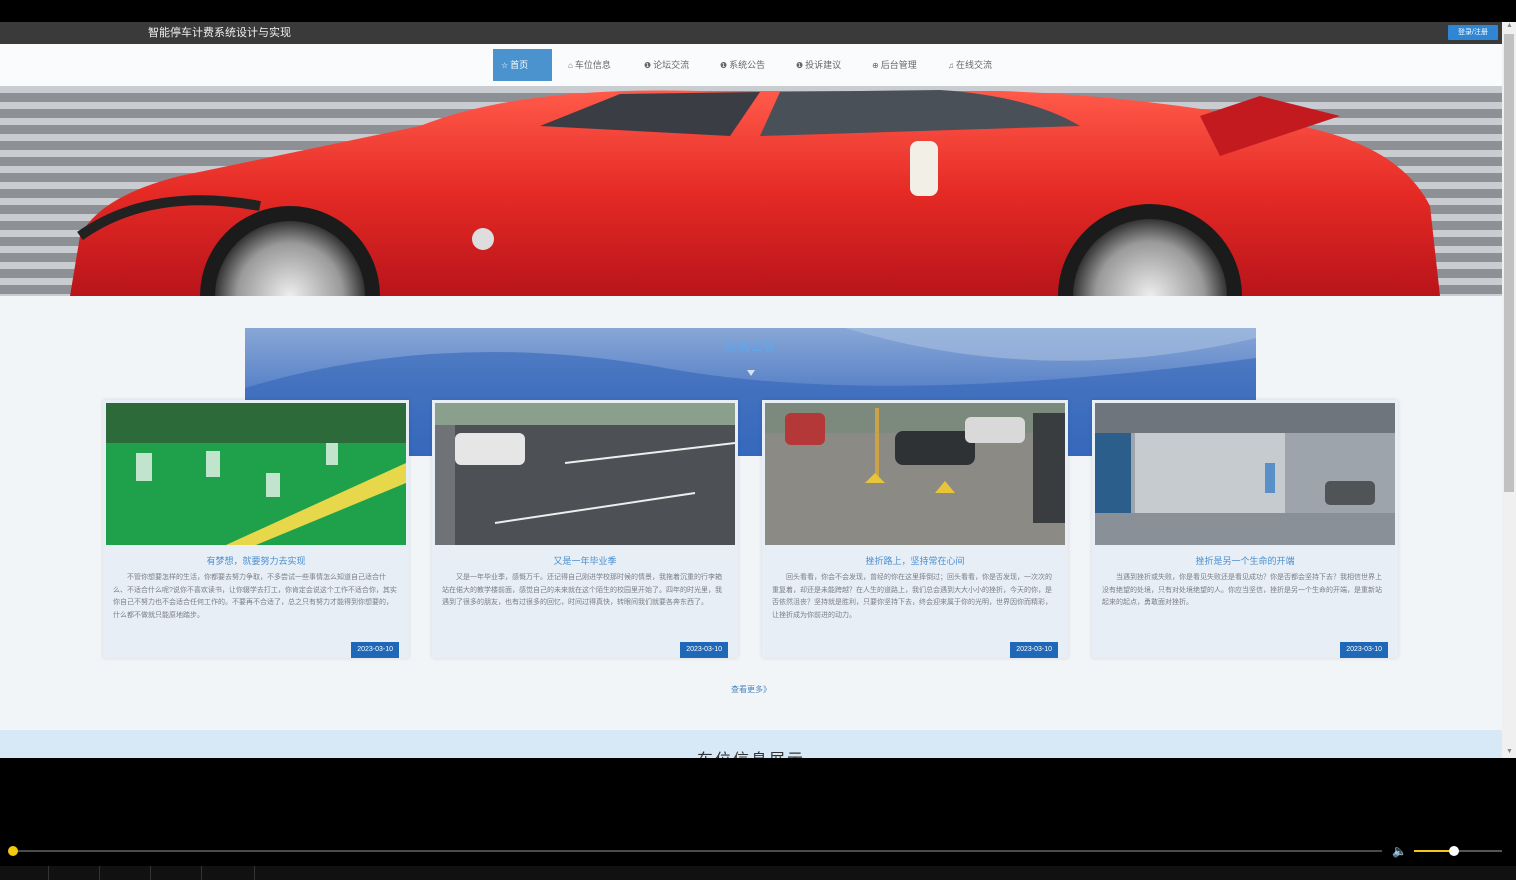 Image resolution: width=1516 pixels, height=880 pixels. Describe the element at coordinates (1473, 32) in the screenshot. I see `login-register-button: 登录/注册` at that location.